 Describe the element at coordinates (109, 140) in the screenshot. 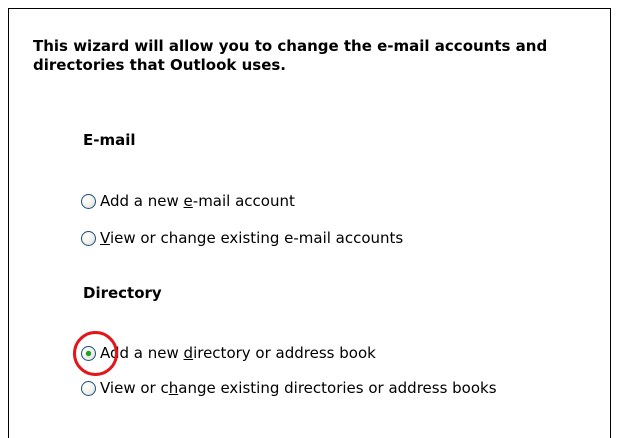

I see `email-section-heading: E-mail` at that location.